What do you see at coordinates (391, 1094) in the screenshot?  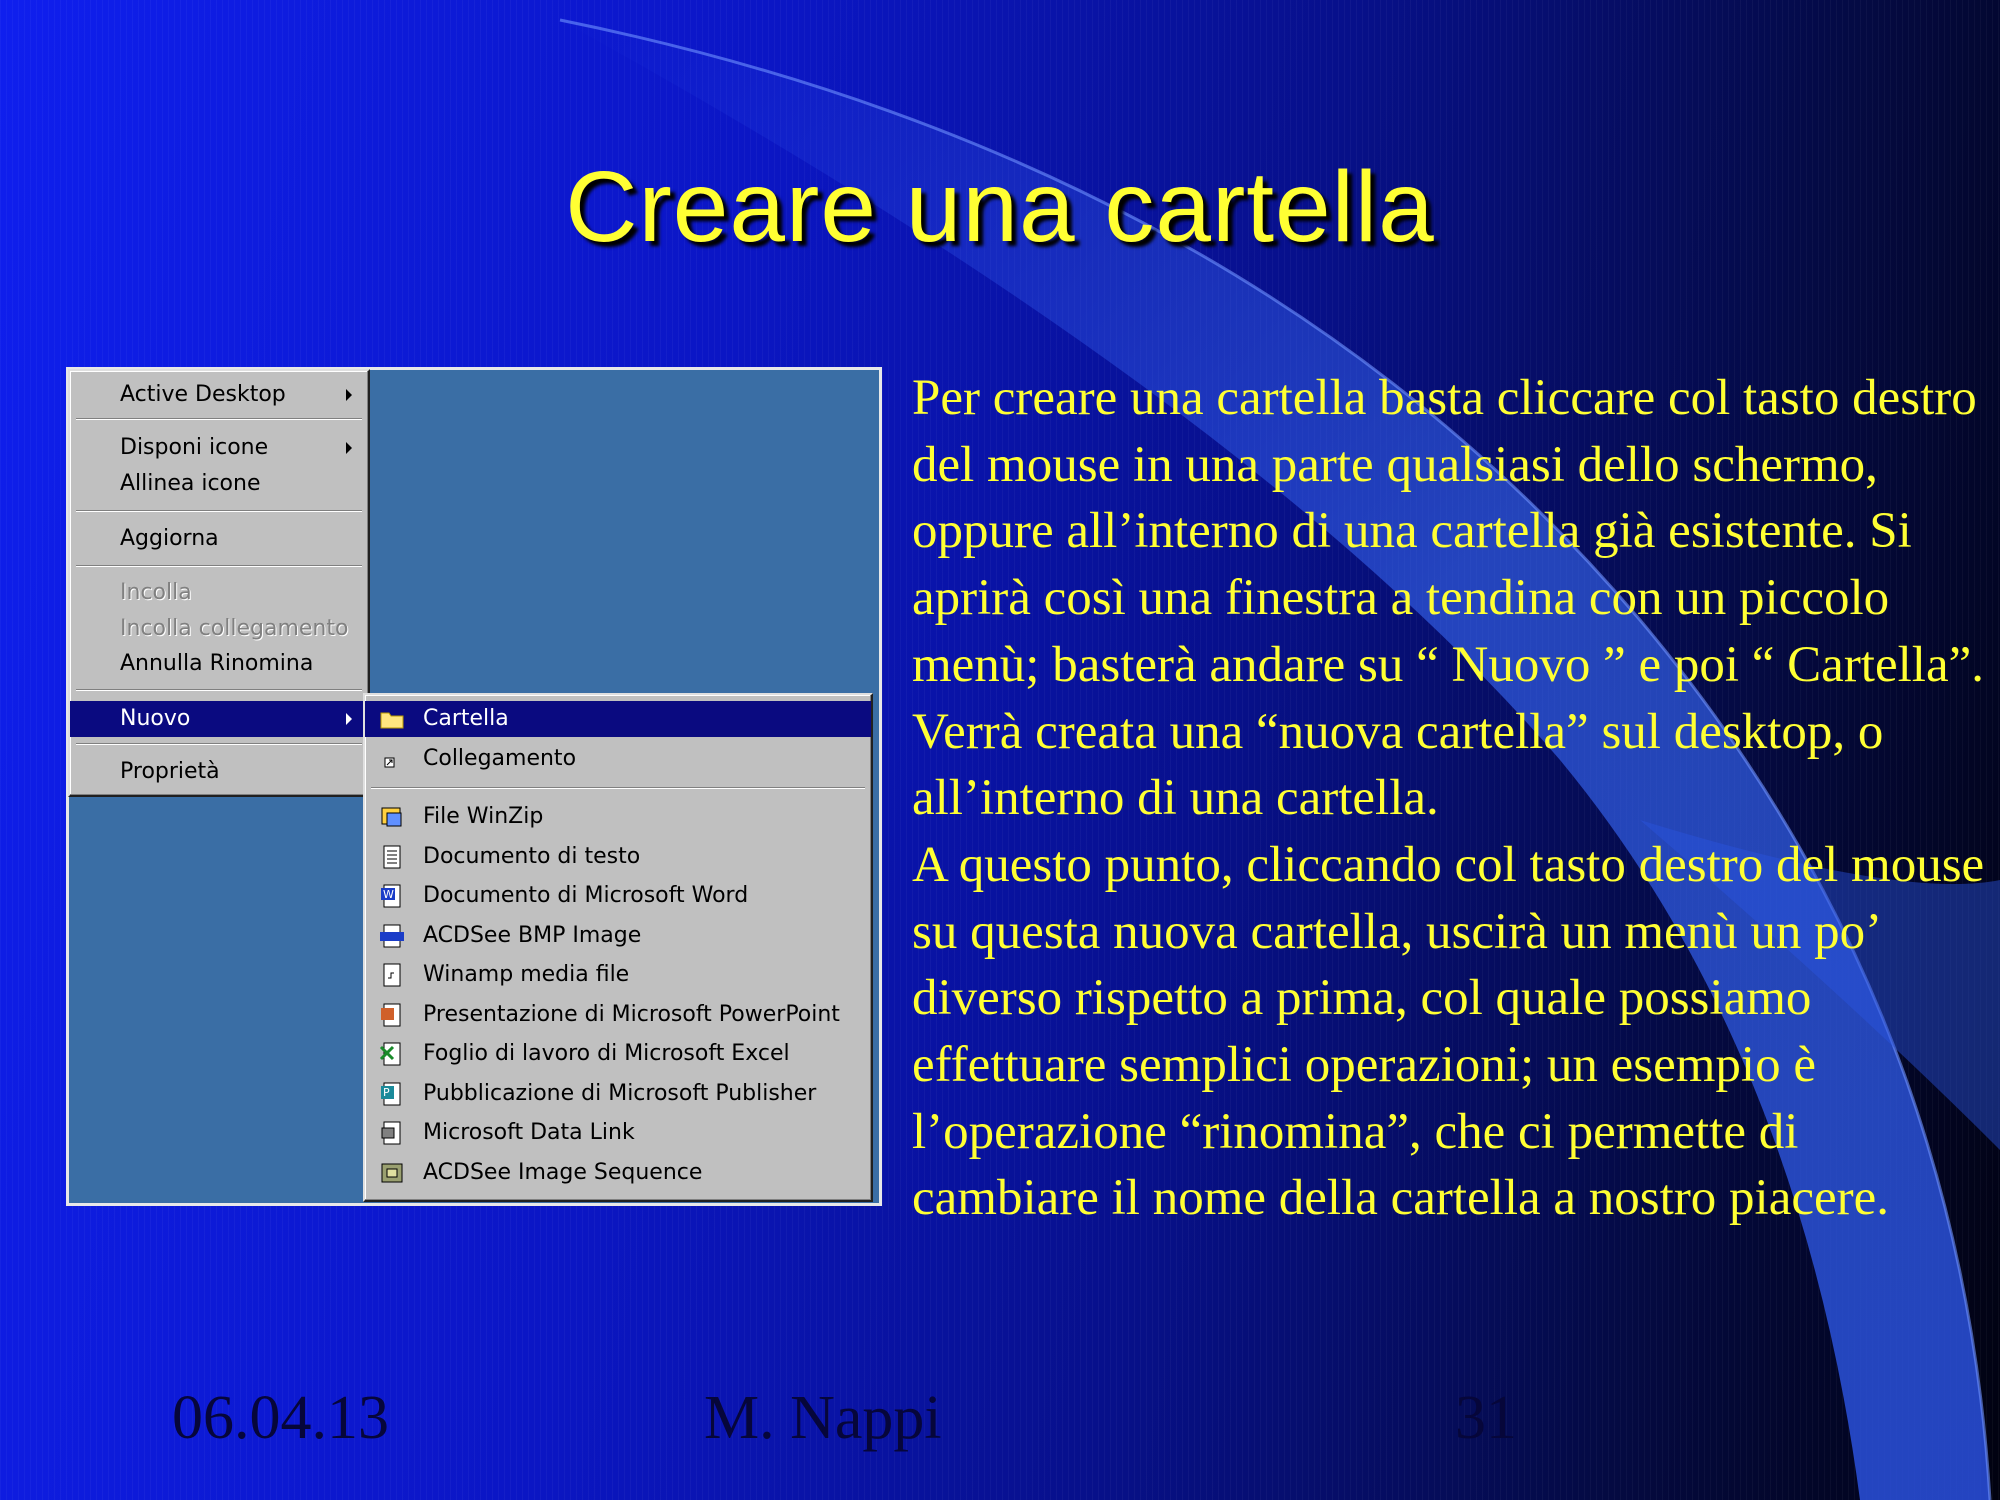 I see `publisher-icon: P` at bounding box center [391, 1094].